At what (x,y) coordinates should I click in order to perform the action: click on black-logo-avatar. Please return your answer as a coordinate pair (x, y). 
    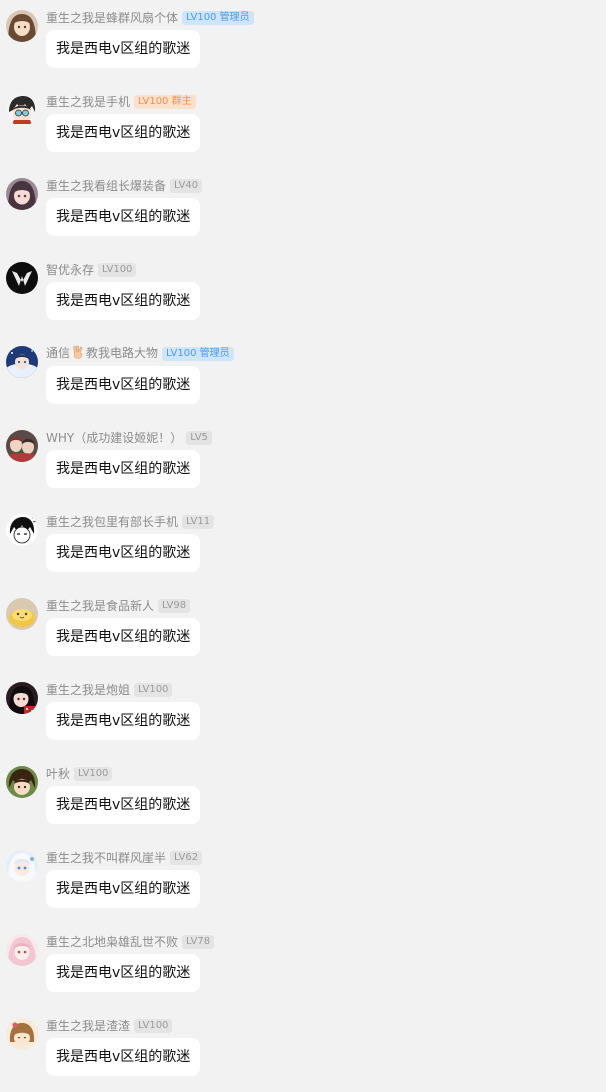
    Looking at the image, I should click on (22, 278).